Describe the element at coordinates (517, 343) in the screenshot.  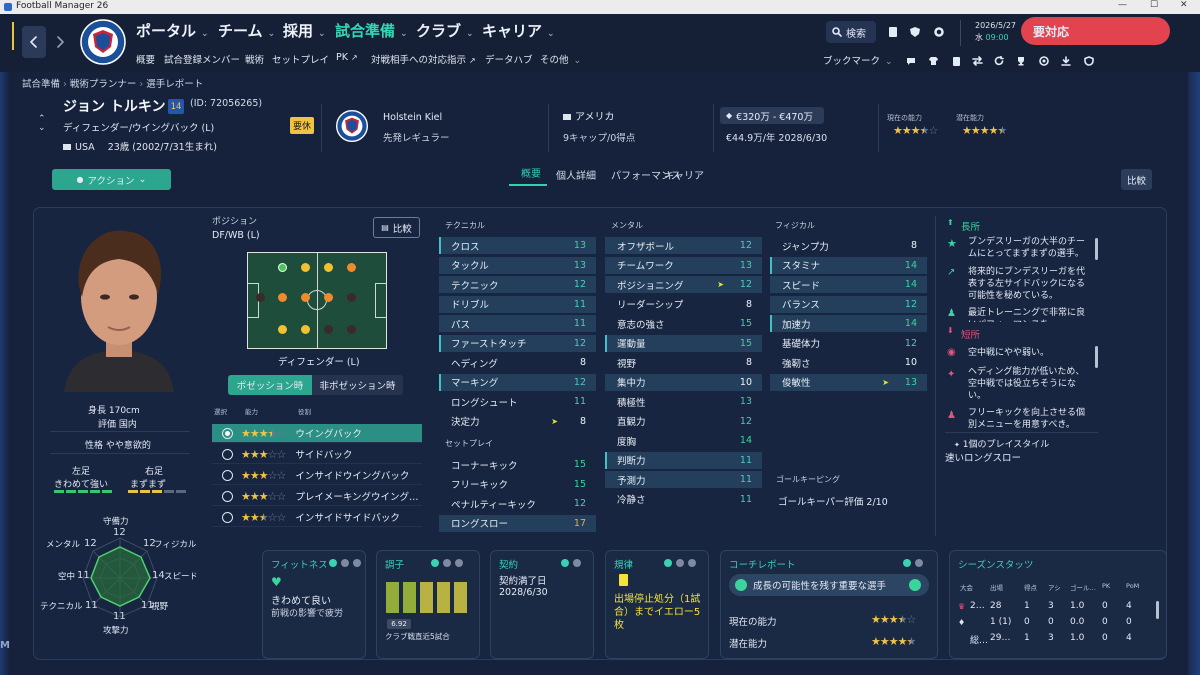
I see `attribute-row: ファーストタッチ 12` at that location.